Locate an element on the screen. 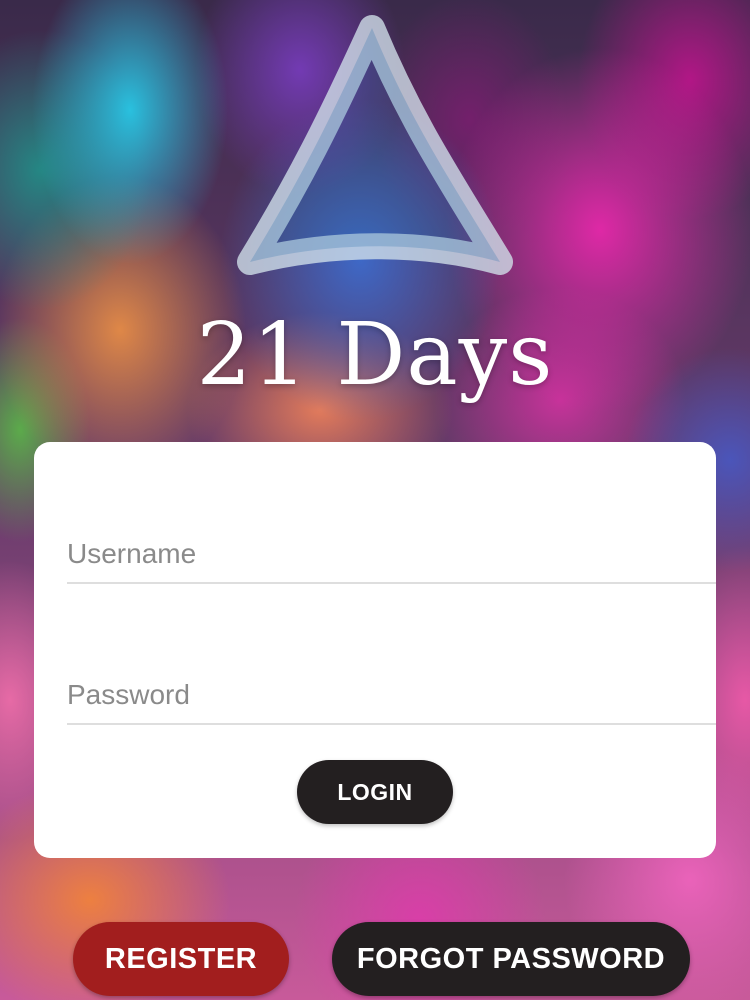  triangle-logo-icon is located at coordinates (375, 145).